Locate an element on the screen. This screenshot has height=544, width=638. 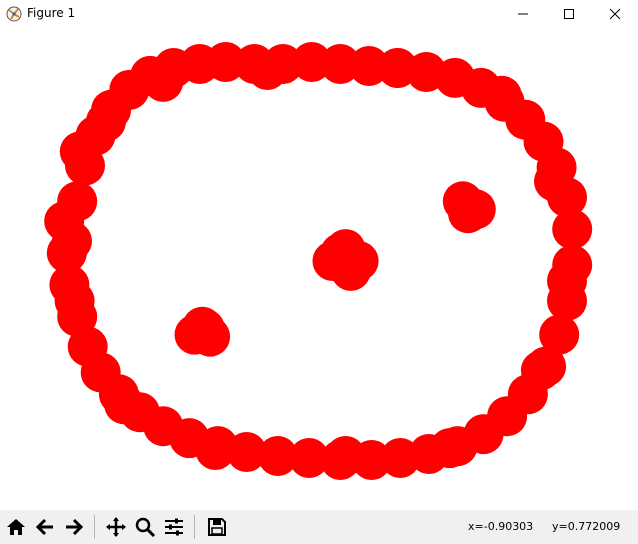
save-icon is located at coordinates (217, 527).